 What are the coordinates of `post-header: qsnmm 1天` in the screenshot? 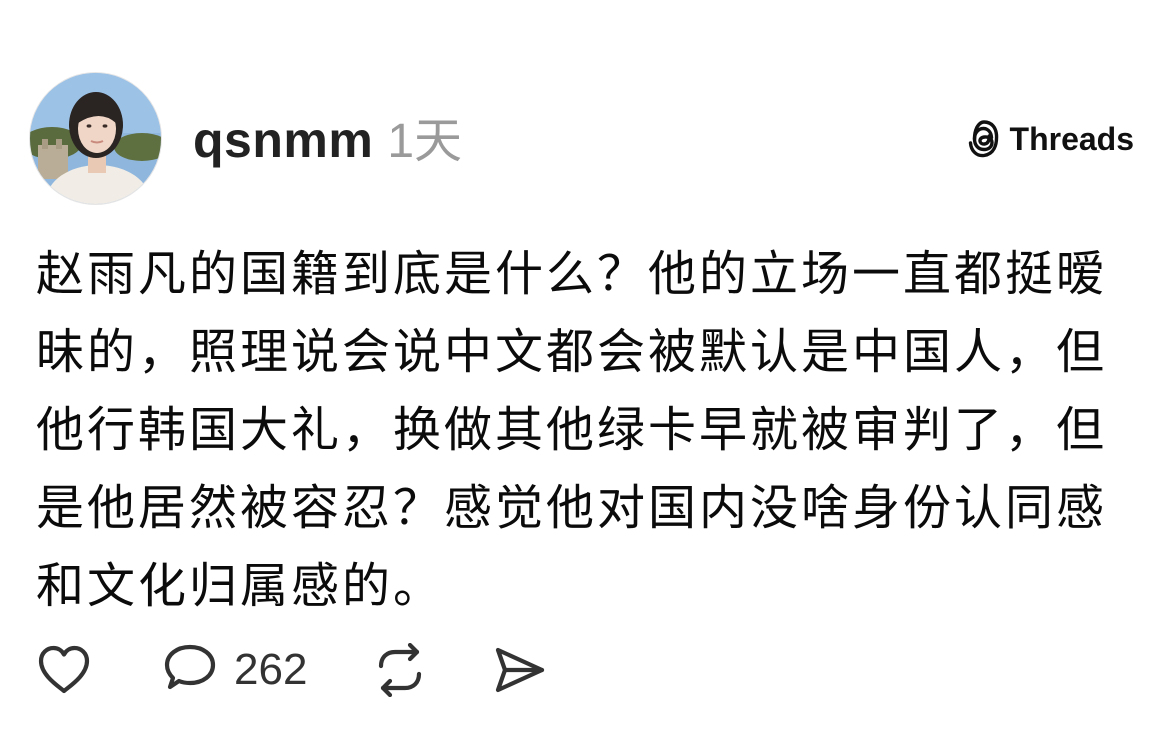 It's located at (327, 140).